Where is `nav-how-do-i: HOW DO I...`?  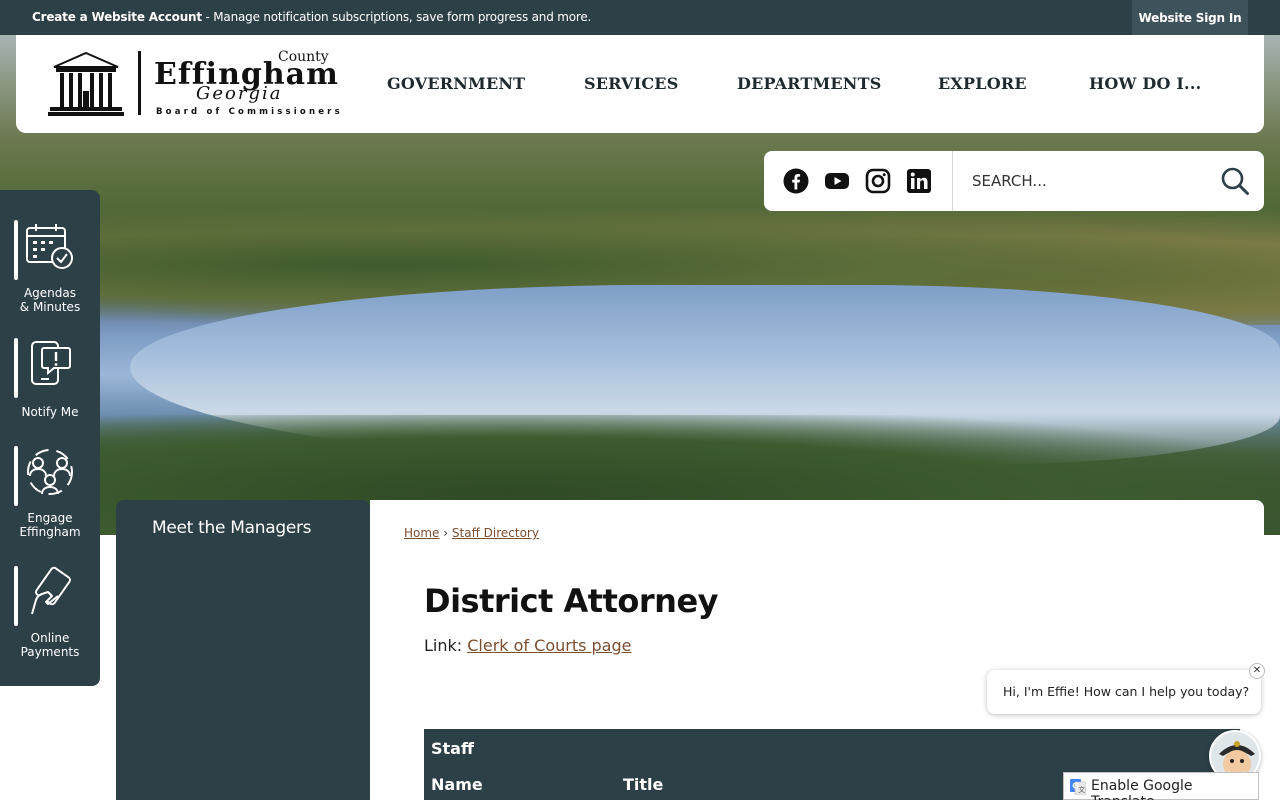 nav-how-do-i: HOW DO I... is located at coordinates (1145, 83).